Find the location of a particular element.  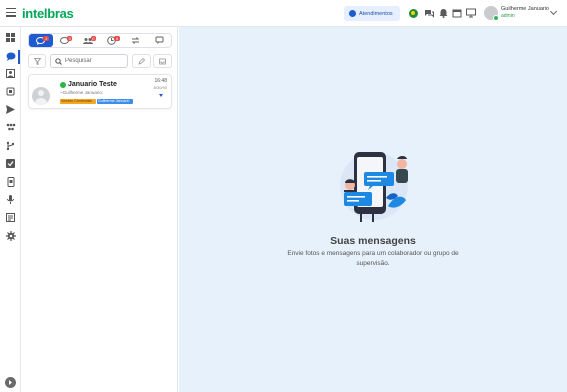

bell-icon is located at coordinates (443, 13).